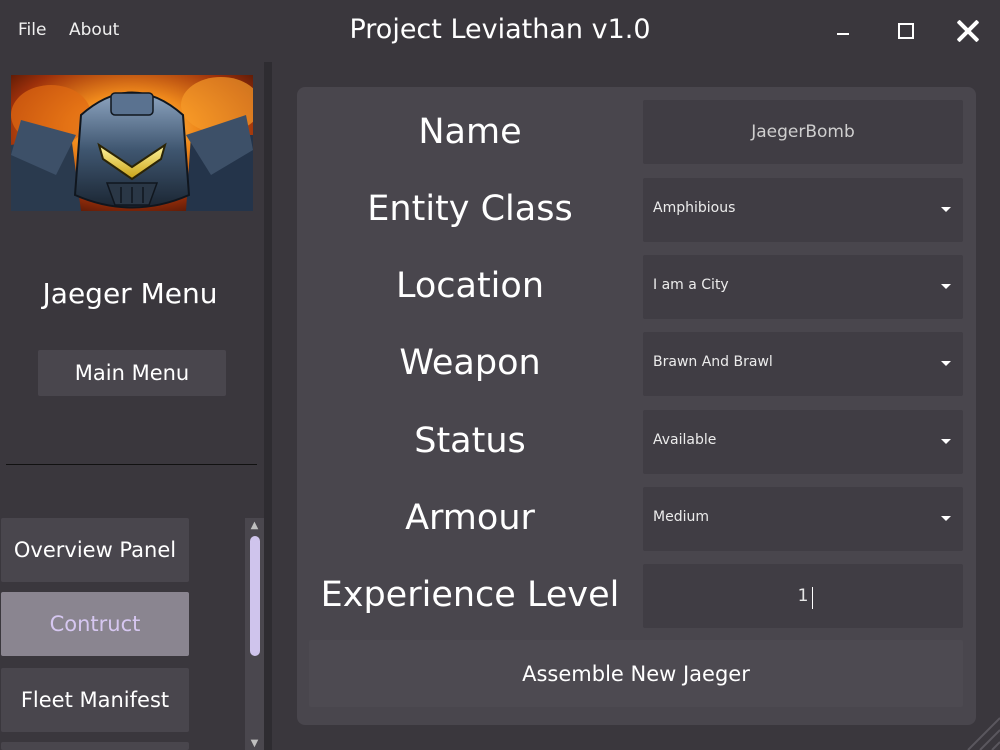 This screenshot has width=1000, height=750. Describe the element at coordinates (470, 441) in the screenshot. I see `status-label: Status` at that location.